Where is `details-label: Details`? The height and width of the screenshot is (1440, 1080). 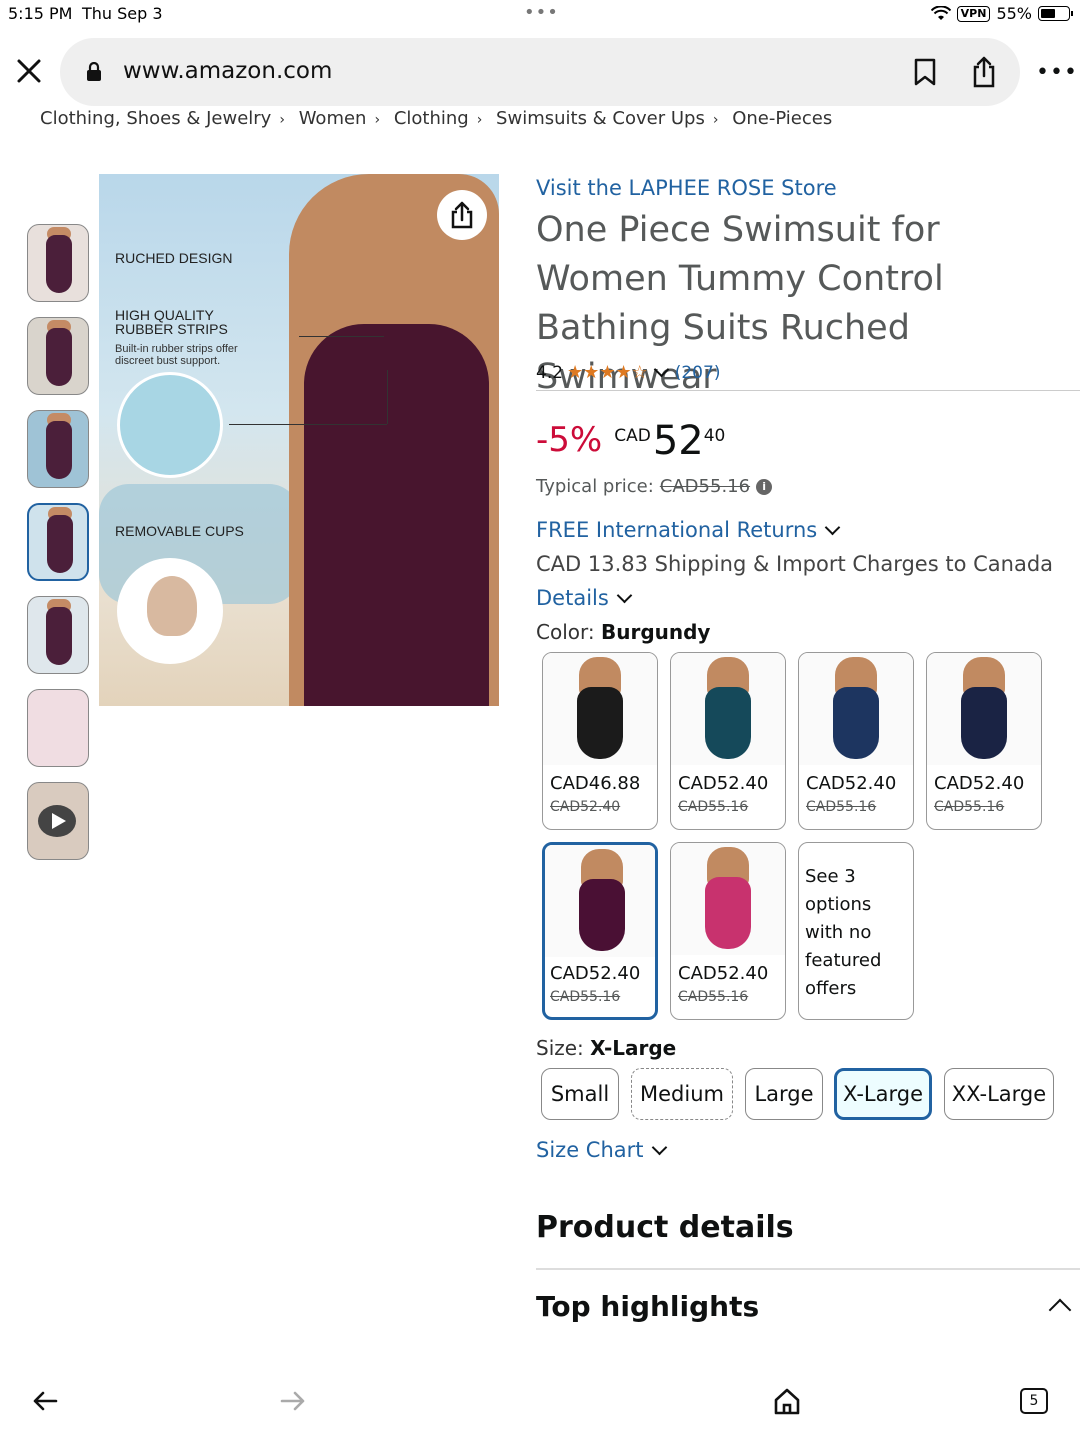
details-label: Details is located at coordinates (572, 598).